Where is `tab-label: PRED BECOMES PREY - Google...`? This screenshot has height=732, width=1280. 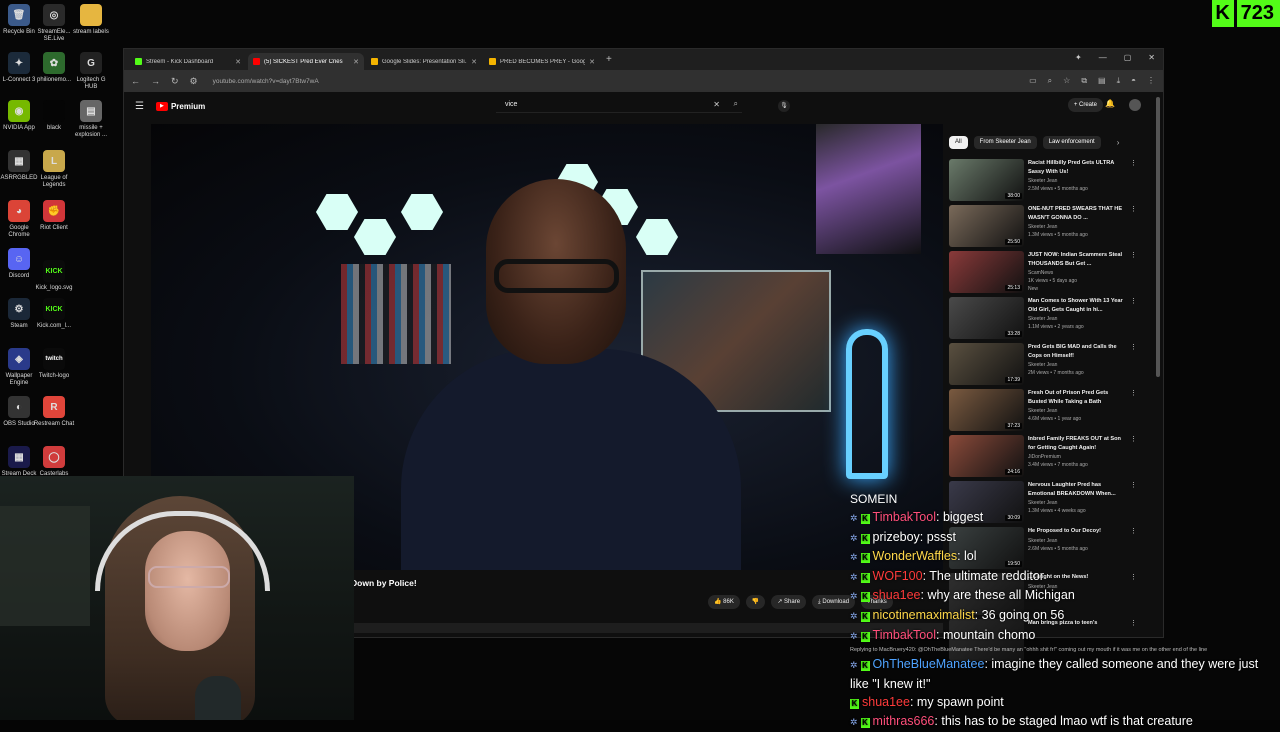 tab-label: PRED BECOMES PREY - Google... is located at coordinates (543, 61).